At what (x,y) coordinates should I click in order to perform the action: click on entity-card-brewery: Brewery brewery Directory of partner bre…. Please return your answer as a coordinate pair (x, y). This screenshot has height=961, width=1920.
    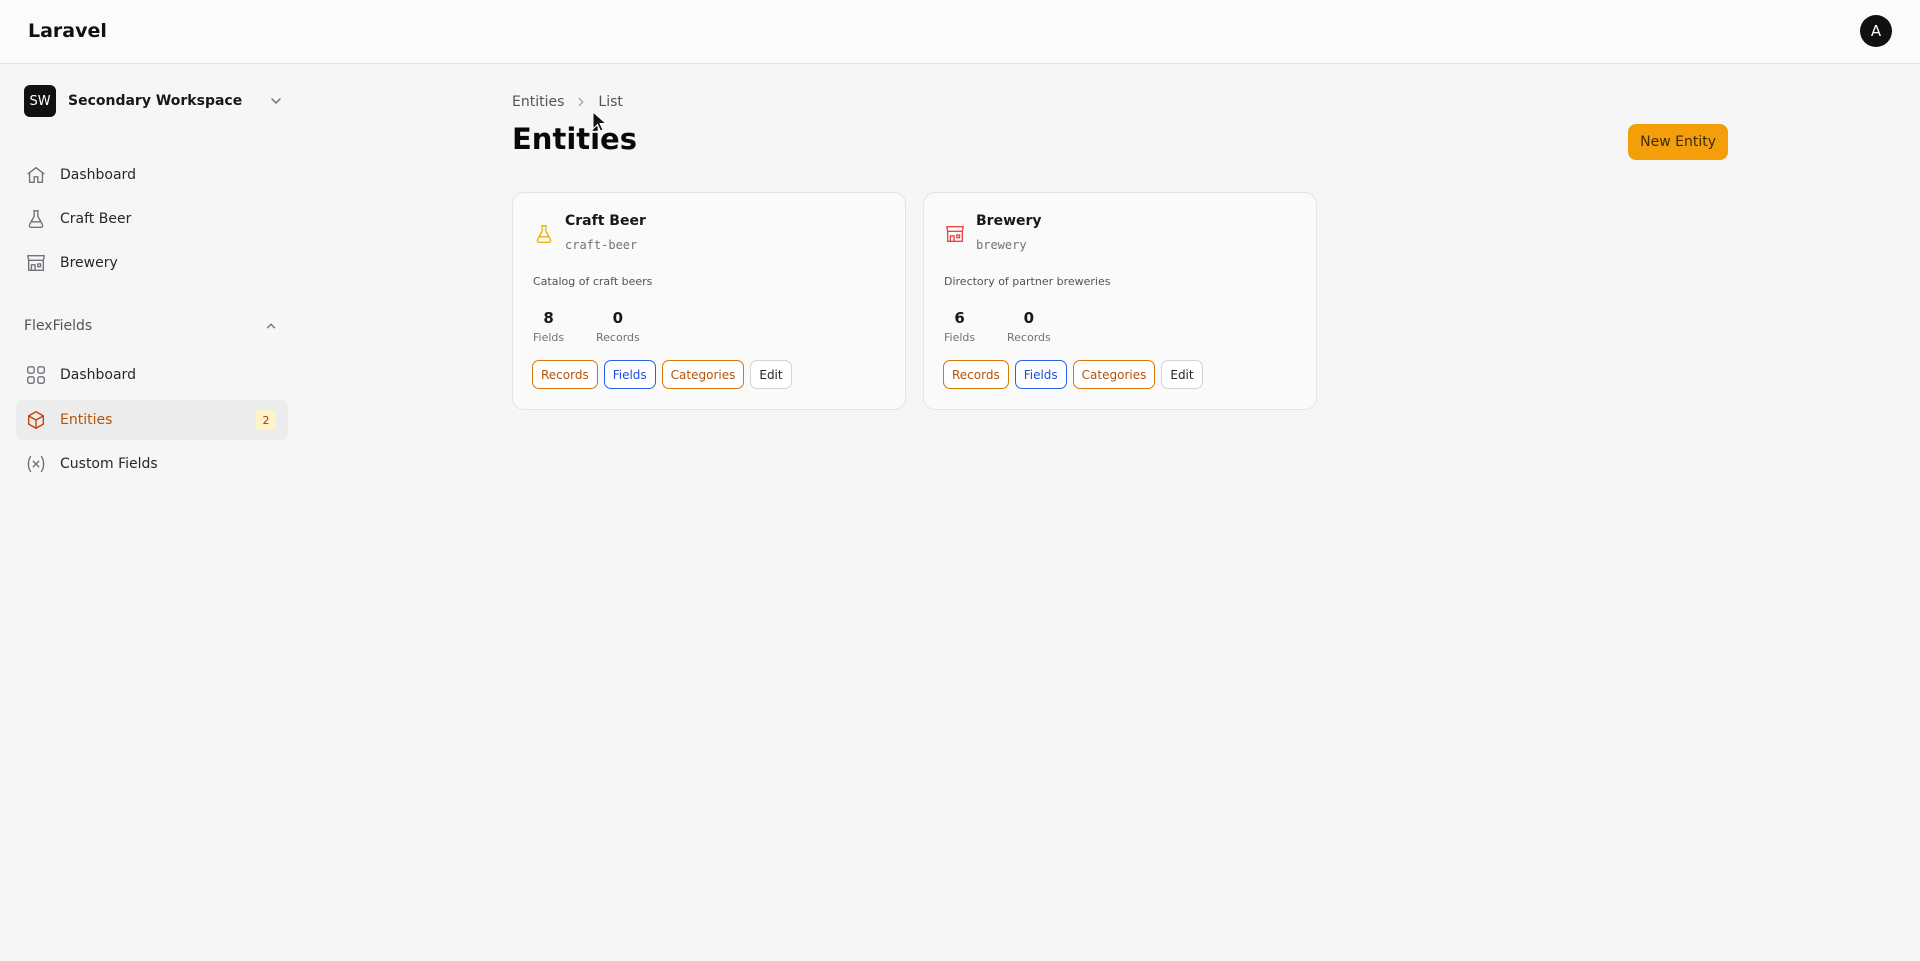
    Looking at the image, I should click on (1120, 301).